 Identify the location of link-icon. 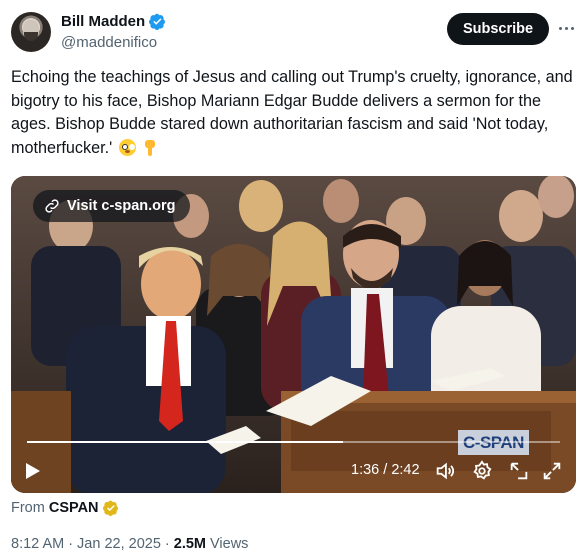
(52, 206).